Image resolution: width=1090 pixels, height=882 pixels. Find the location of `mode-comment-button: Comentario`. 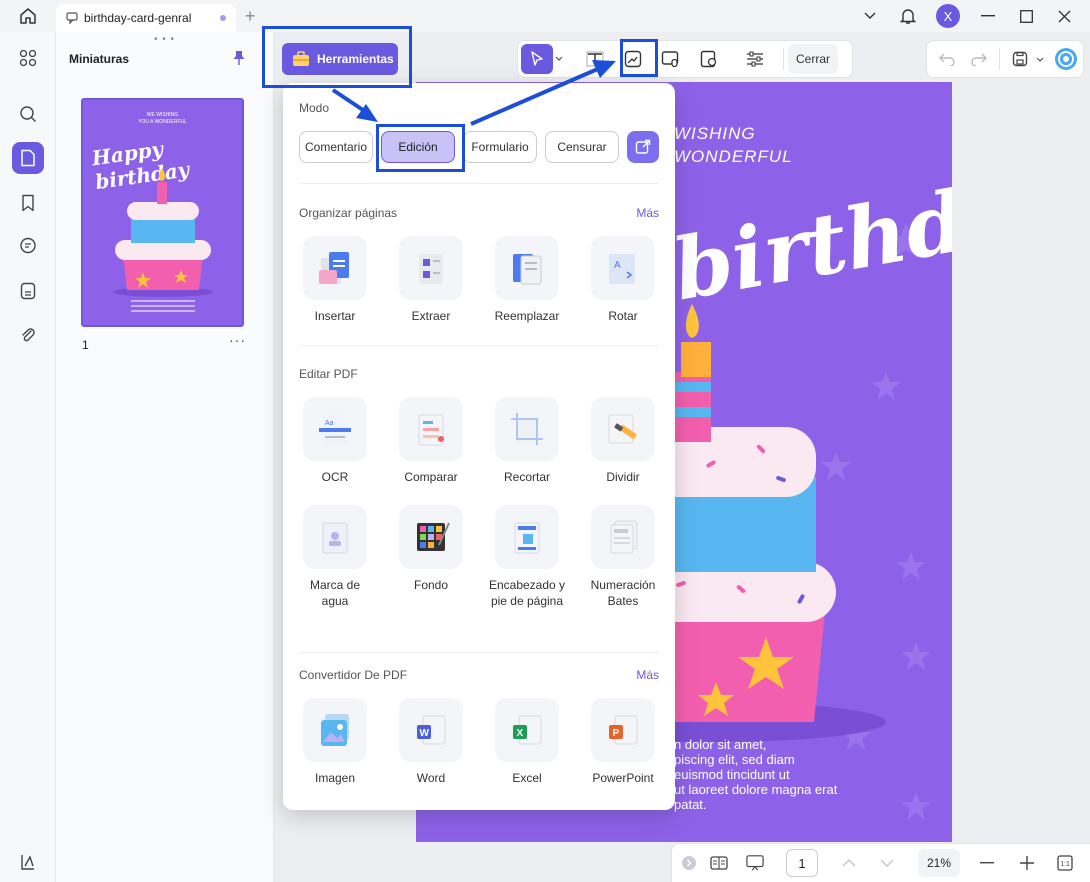

mode-comment-button: Comentario is located at coordinates (336, 147).